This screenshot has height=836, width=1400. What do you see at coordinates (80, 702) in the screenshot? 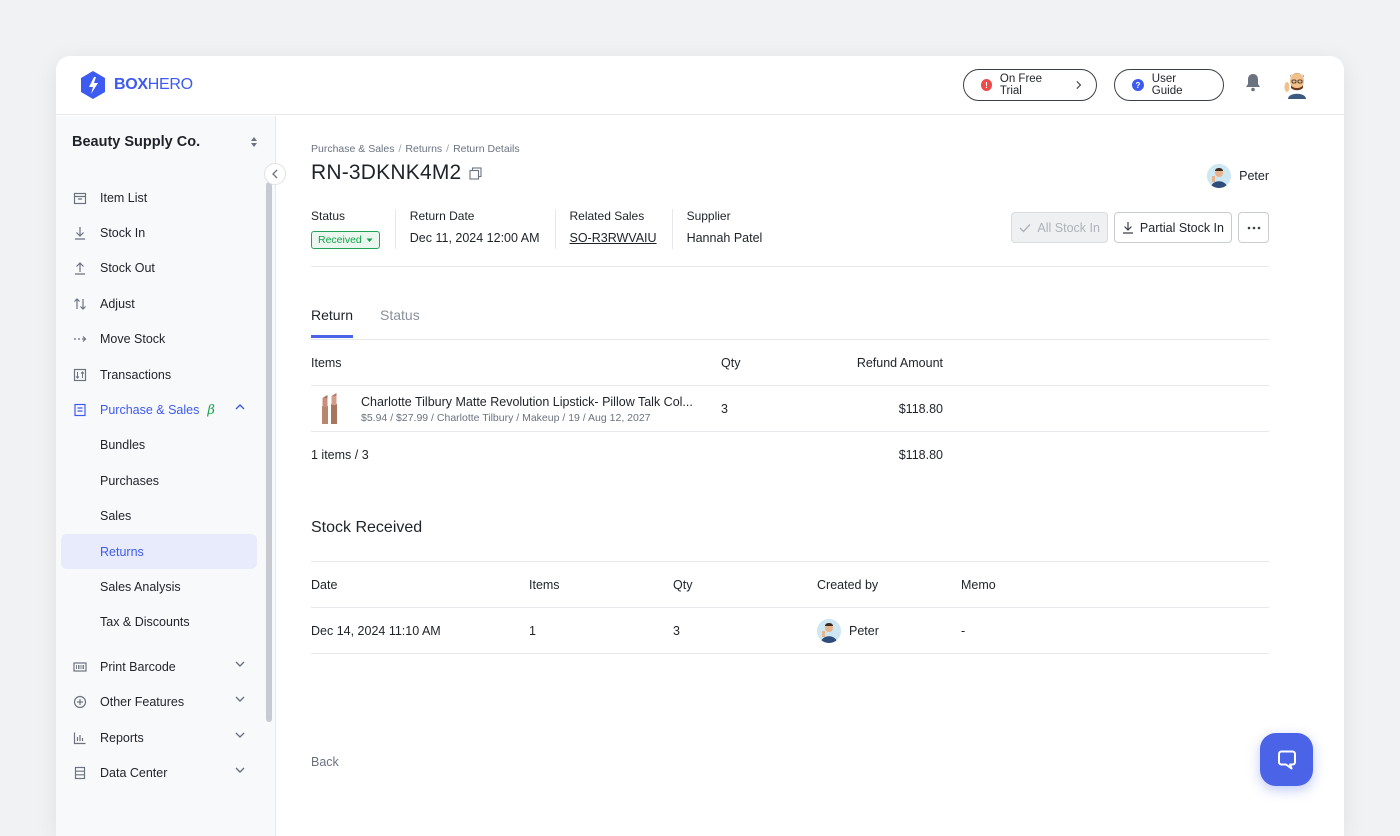
I see `plus-circle-icon` at bounding box center [80, 702].